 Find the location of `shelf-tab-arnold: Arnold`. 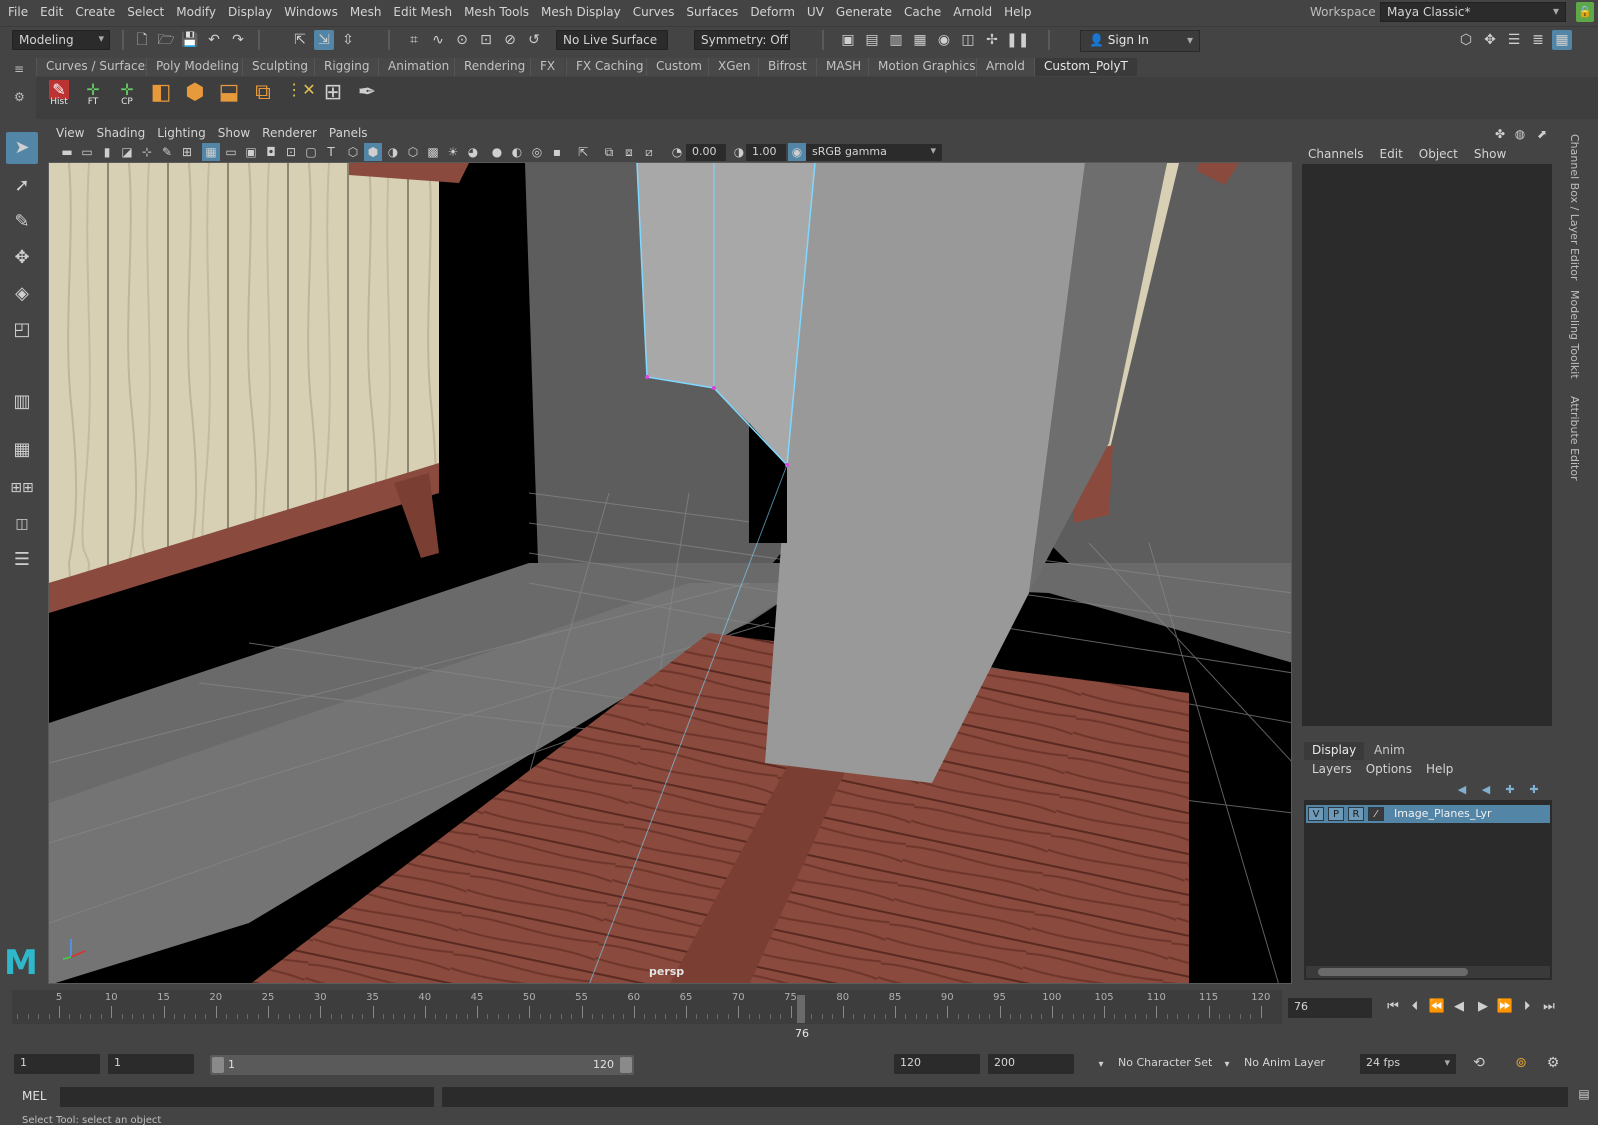

shelf-tab-arnold: Arnold is located at coordinates (1005, 67).